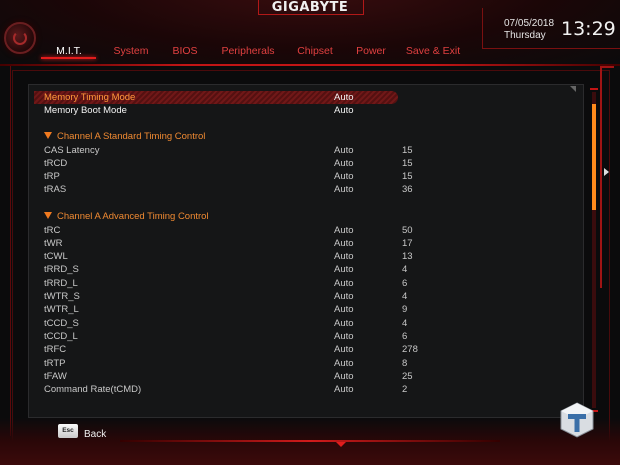  I want to click on setting-row: tCWL Auto 13, so click(310, 256).